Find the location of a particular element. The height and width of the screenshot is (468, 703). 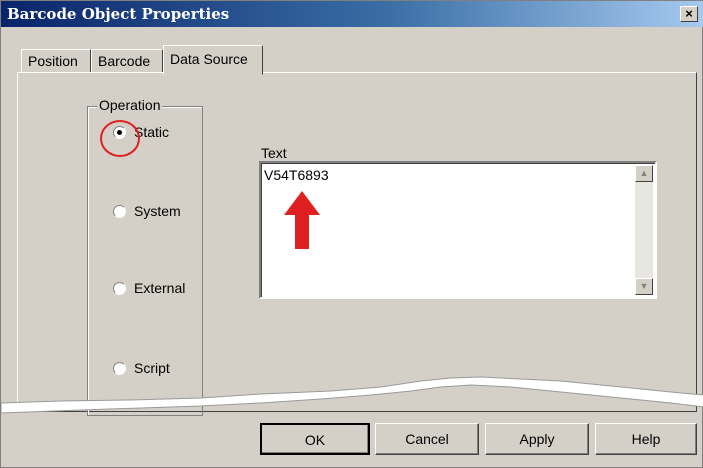

apply-button: Apply is located at coordinates (537, 439).